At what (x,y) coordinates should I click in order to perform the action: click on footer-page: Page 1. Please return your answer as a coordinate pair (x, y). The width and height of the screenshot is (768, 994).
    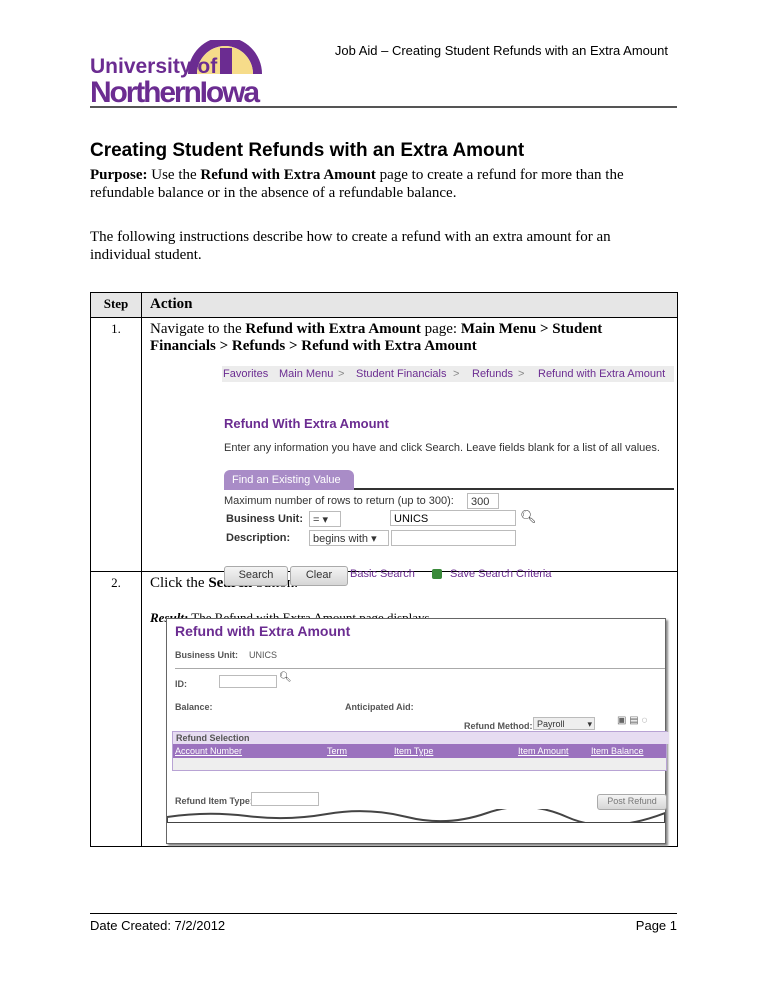
    Looking at the image, I should click on (656, 925).